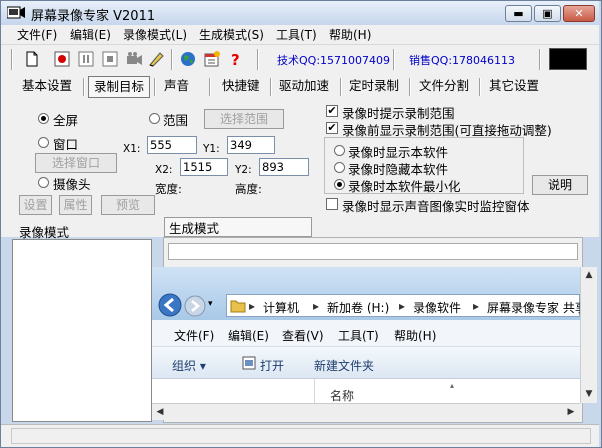 The image size is (602, 448). What do you see at coordinates (155, 34) in the screenshot?
I see `menu-record-mode: 录像模式(L)` at bounding box center [155, 34].